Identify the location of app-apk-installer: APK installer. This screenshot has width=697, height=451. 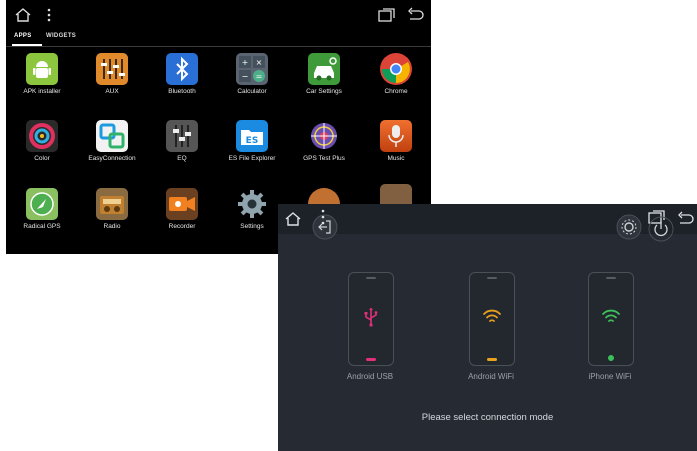
(42, 74).